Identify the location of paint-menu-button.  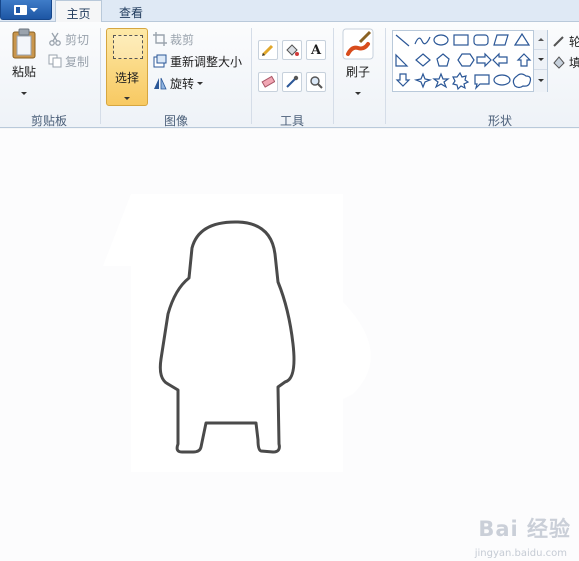
(26, 10).